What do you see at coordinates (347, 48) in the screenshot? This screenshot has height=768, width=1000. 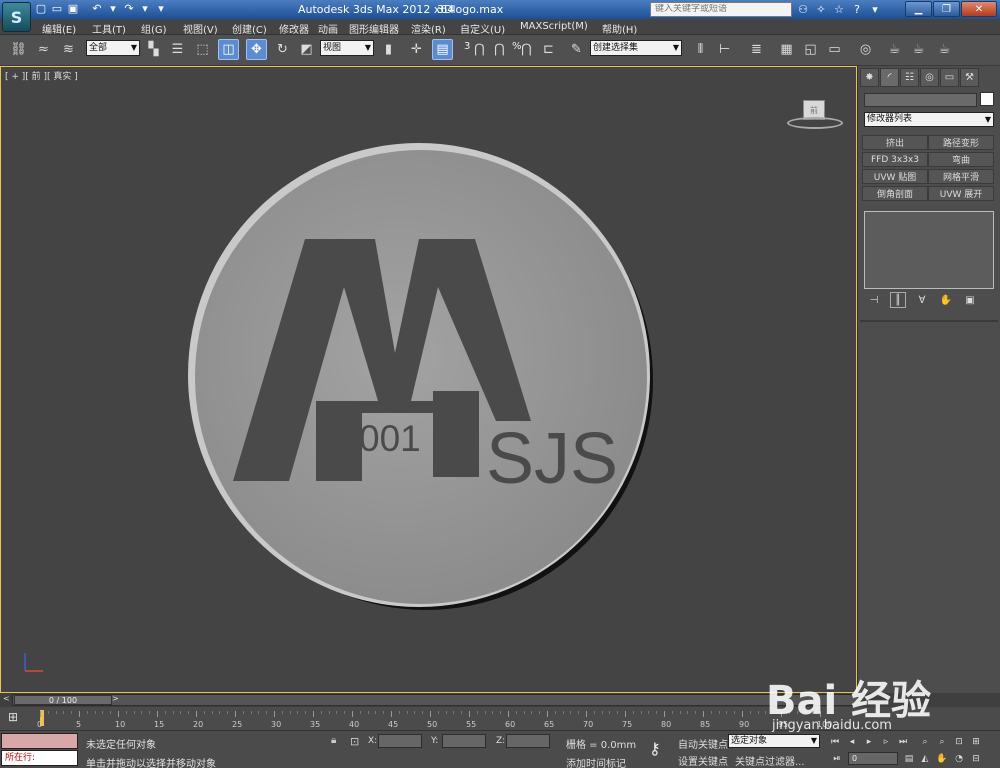 I see `reference-coordinate-dropdown: 视图 ▼` at bounding box center [347, 48].